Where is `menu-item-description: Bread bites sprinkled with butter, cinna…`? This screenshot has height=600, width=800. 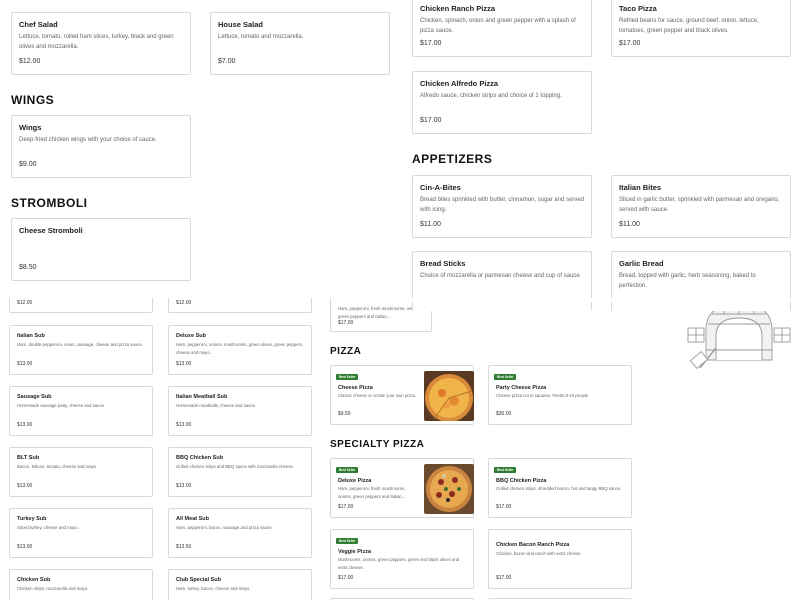 menu-item-description: Bread bites sprinkled with butter, cinna… is located at coordinates (502, 205).